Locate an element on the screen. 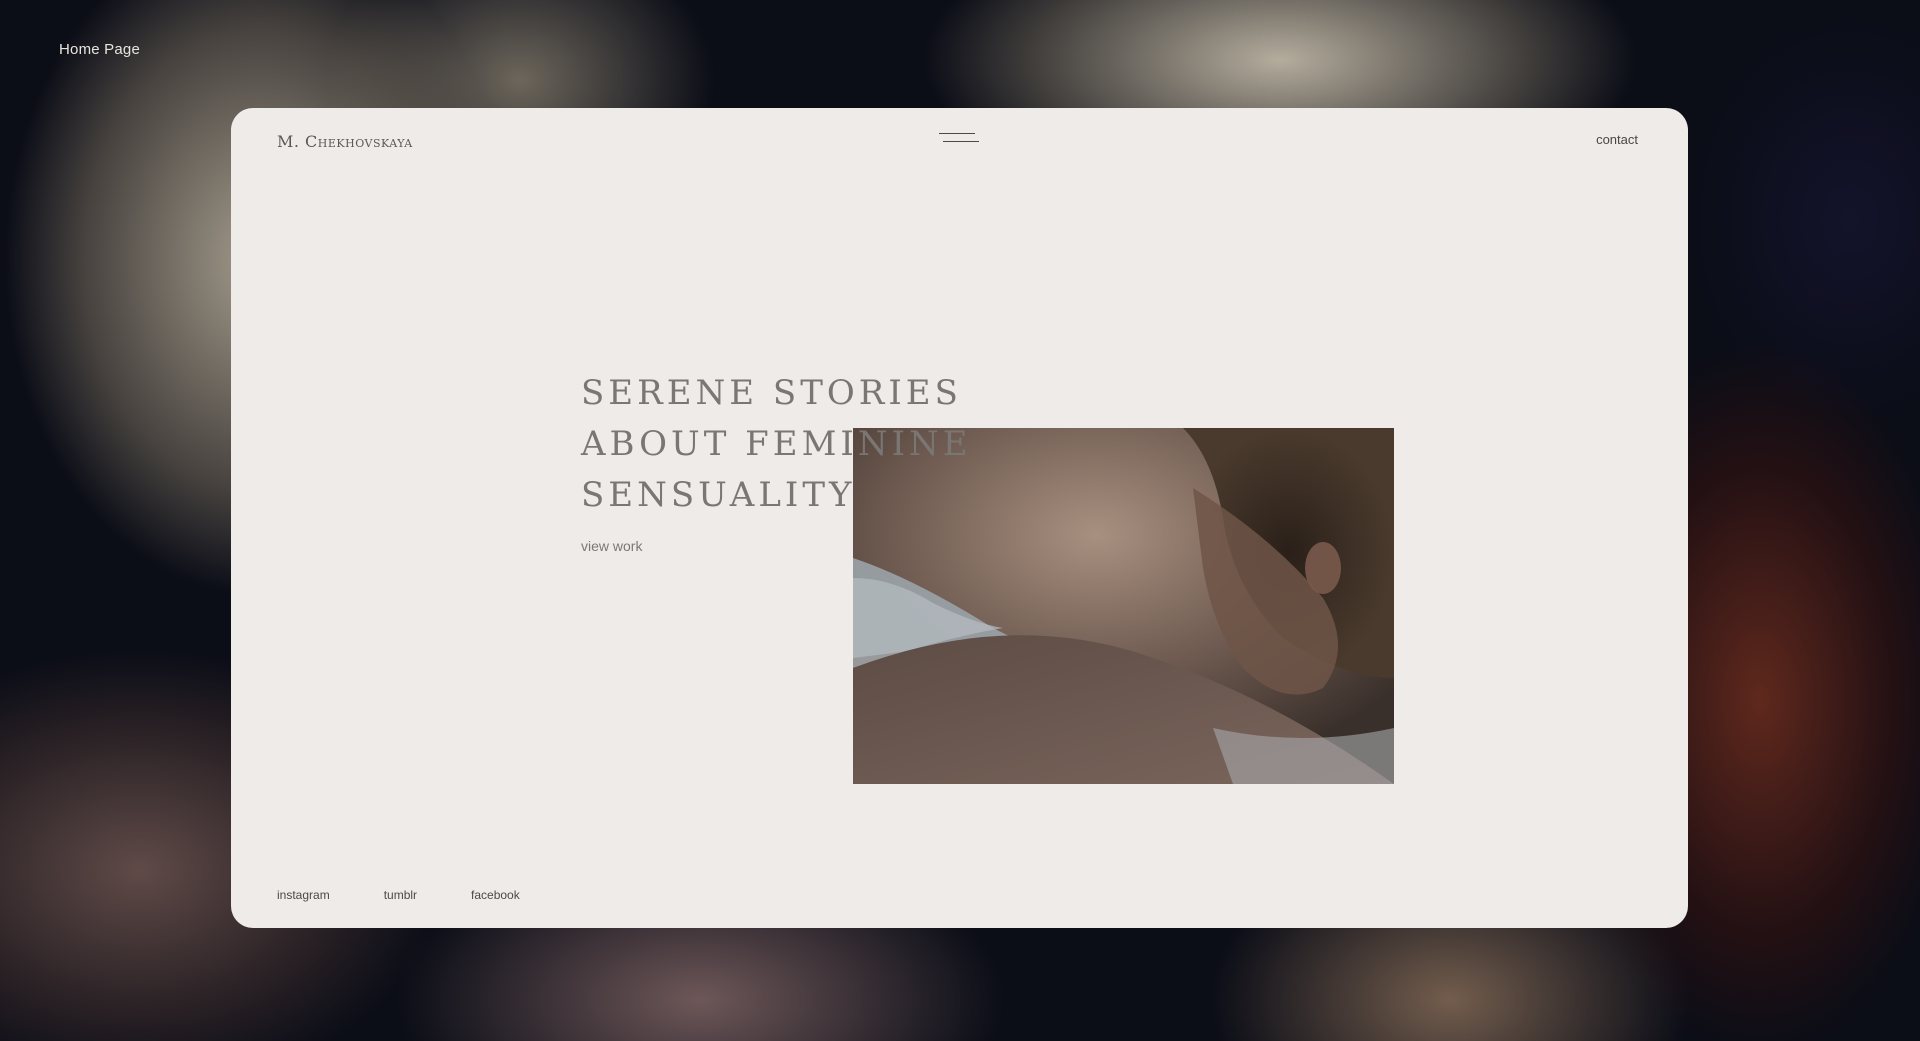 This screenshot has height=1041, width=1920. tumblr-link: tumblr is located at coordinates (400, 895).